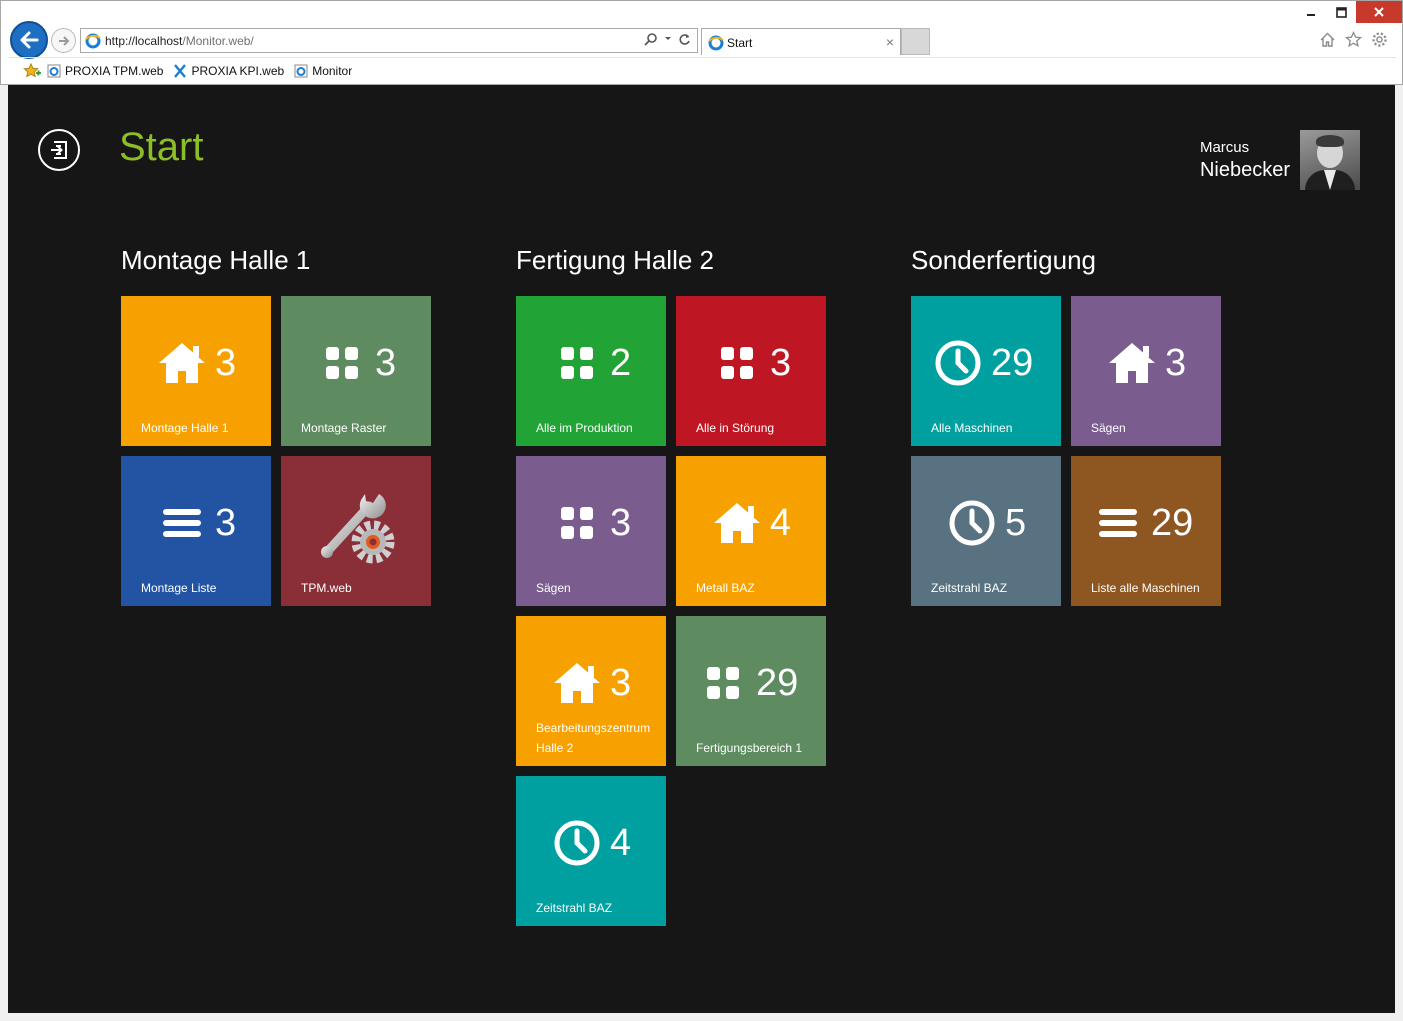  What do you see at coordinates (651, 39) in the screenshot?
I see `search-icon` at bounding box center [651, 39].